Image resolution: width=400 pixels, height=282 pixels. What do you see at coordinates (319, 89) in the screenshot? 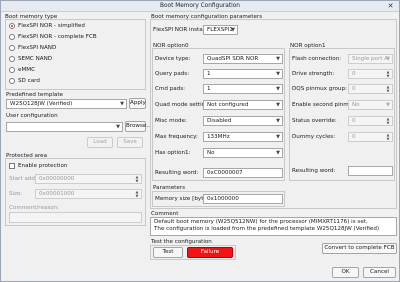
I see `dqs-pinmux-label: DQS pinmux group:` at bounding box center [319, 89].